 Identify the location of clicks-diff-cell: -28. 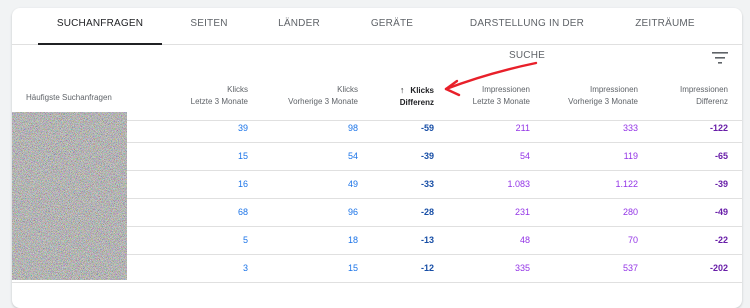
(427, 212).